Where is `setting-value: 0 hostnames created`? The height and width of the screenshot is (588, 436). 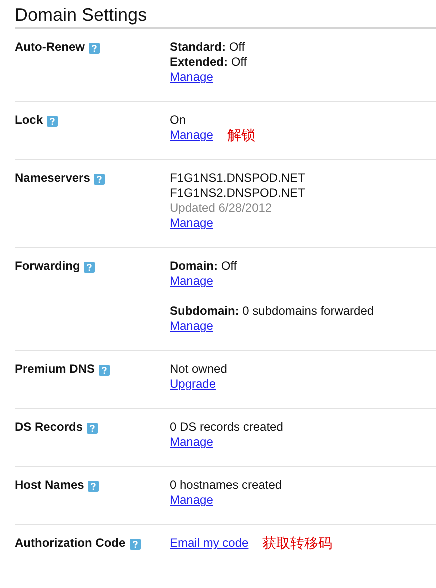 setting-value: 0 hostnames created is located at coordinates (226, 485).